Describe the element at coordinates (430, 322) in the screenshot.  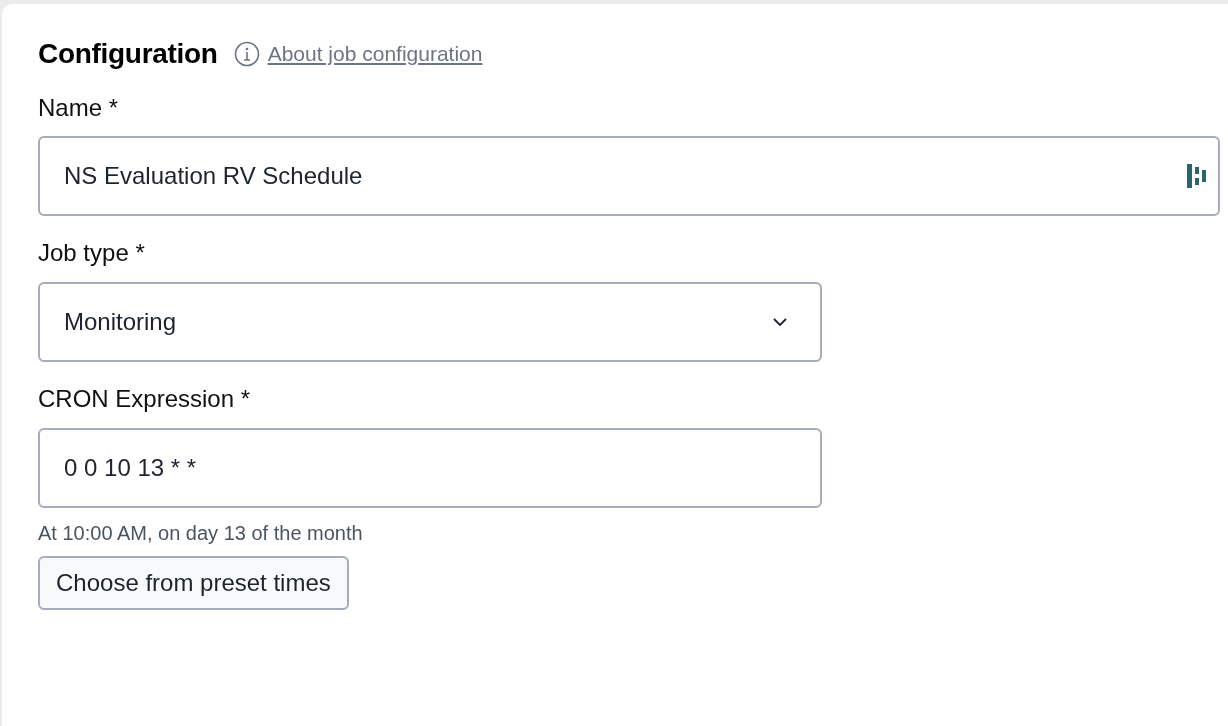
I see `select-field: Monitoring` at that location.